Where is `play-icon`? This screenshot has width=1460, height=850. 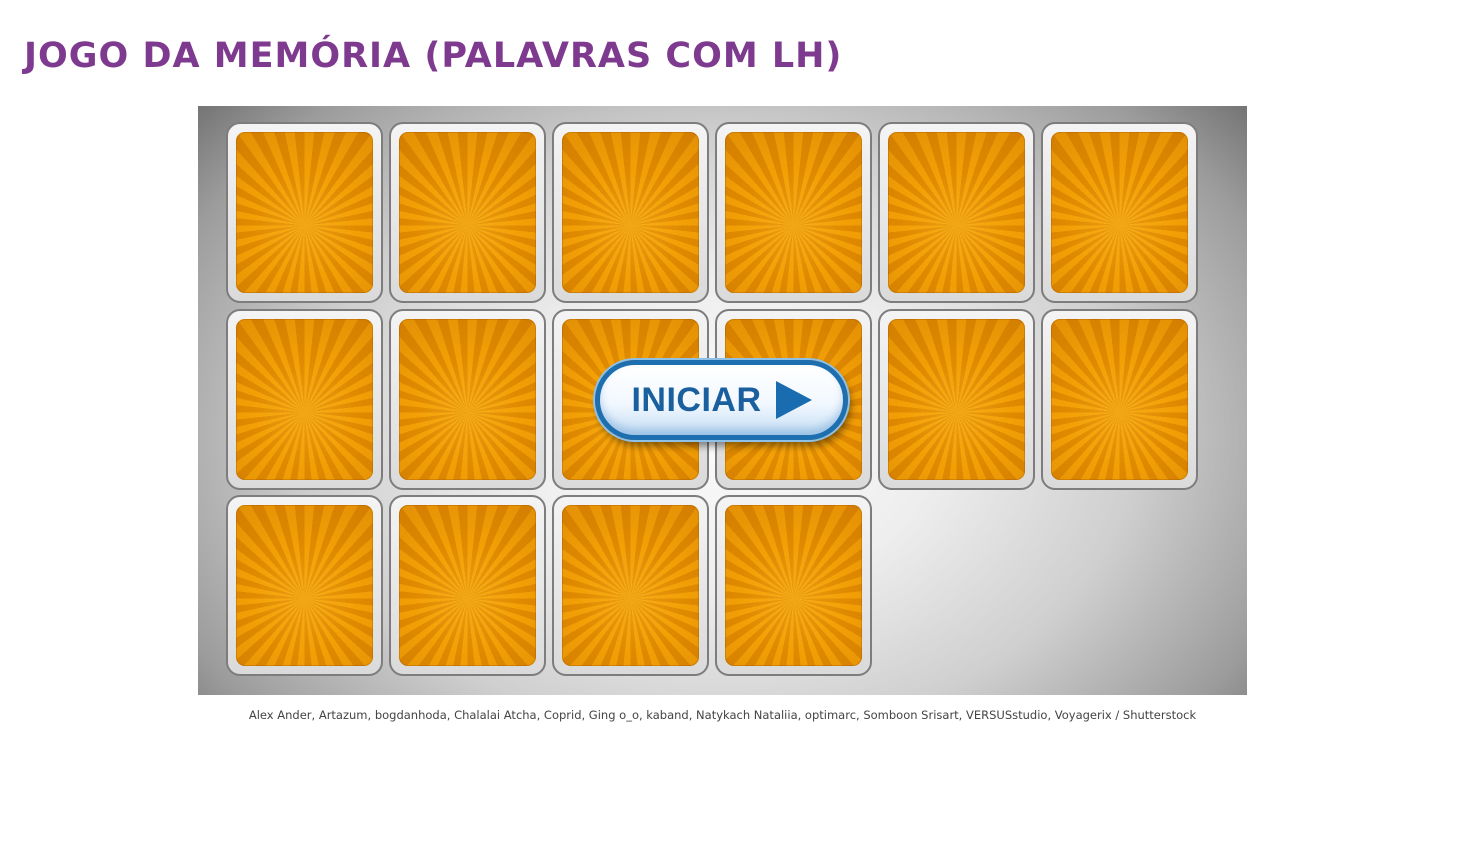 play-icon is located at coordinates (793, 400).